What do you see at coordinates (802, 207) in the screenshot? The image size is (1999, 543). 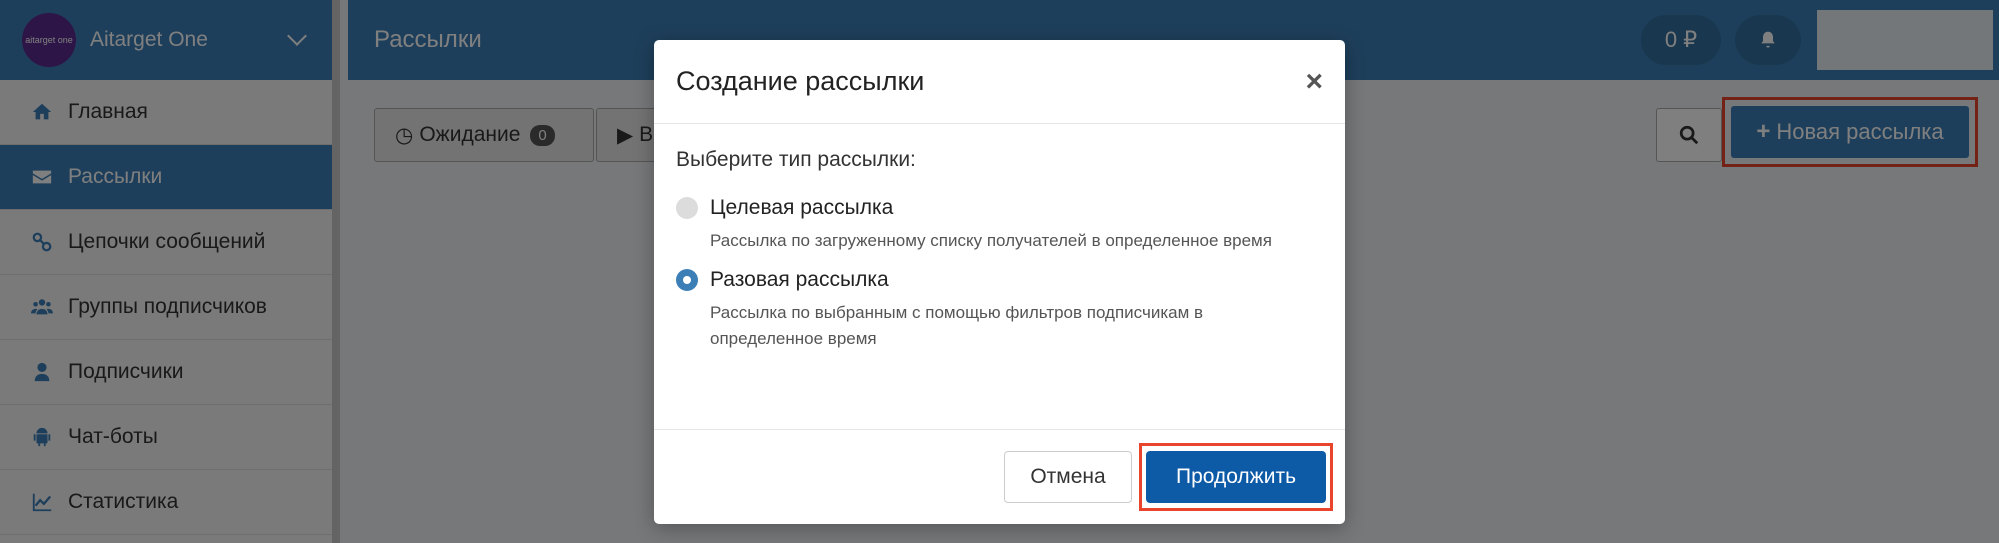 I see `option-title: Целевая рассылка` at bounding box center [802, 207].